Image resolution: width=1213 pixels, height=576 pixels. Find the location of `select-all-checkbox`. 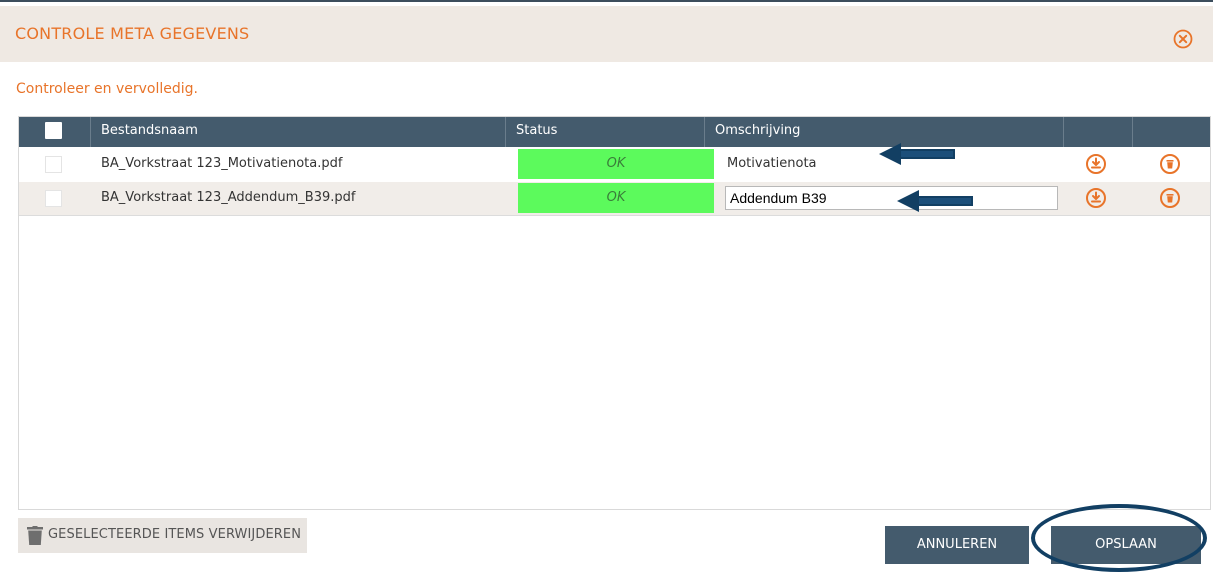

select-all-checkbox is located at coordinates (53, 130).